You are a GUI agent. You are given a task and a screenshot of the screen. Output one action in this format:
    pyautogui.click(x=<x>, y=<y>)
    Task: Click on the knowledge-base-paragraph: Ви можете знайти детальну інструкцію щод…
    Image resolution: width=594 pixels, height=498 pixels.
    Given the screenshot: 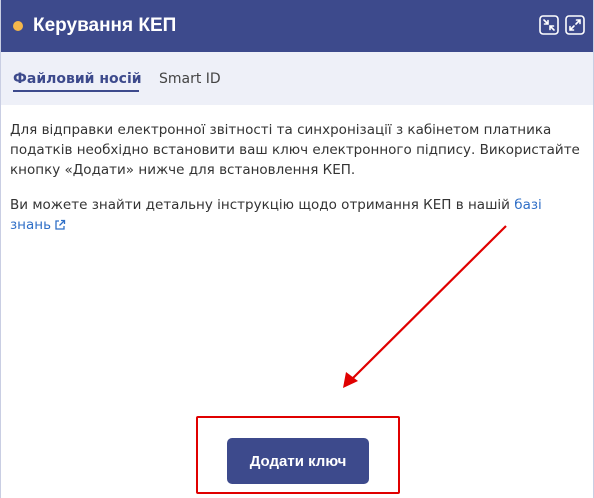 What is the action you would take?
    pyautogui.click(x=295, y=215)
    